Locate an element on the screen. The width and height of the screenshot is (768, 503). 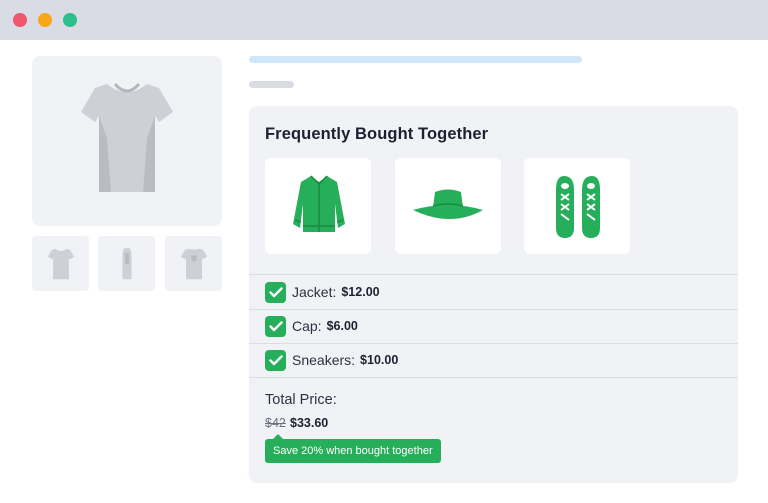
sneakers-icon is located at coordinates (578, 207).